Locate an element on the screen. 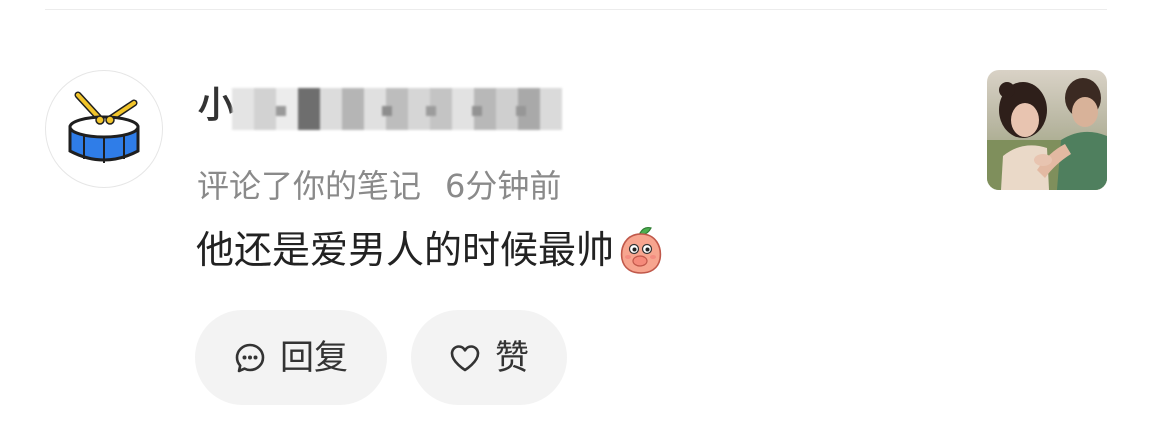 Image resolution: width=1152 pixels, height=438 pixels. drum-icon is located at coordinates (104, 127).